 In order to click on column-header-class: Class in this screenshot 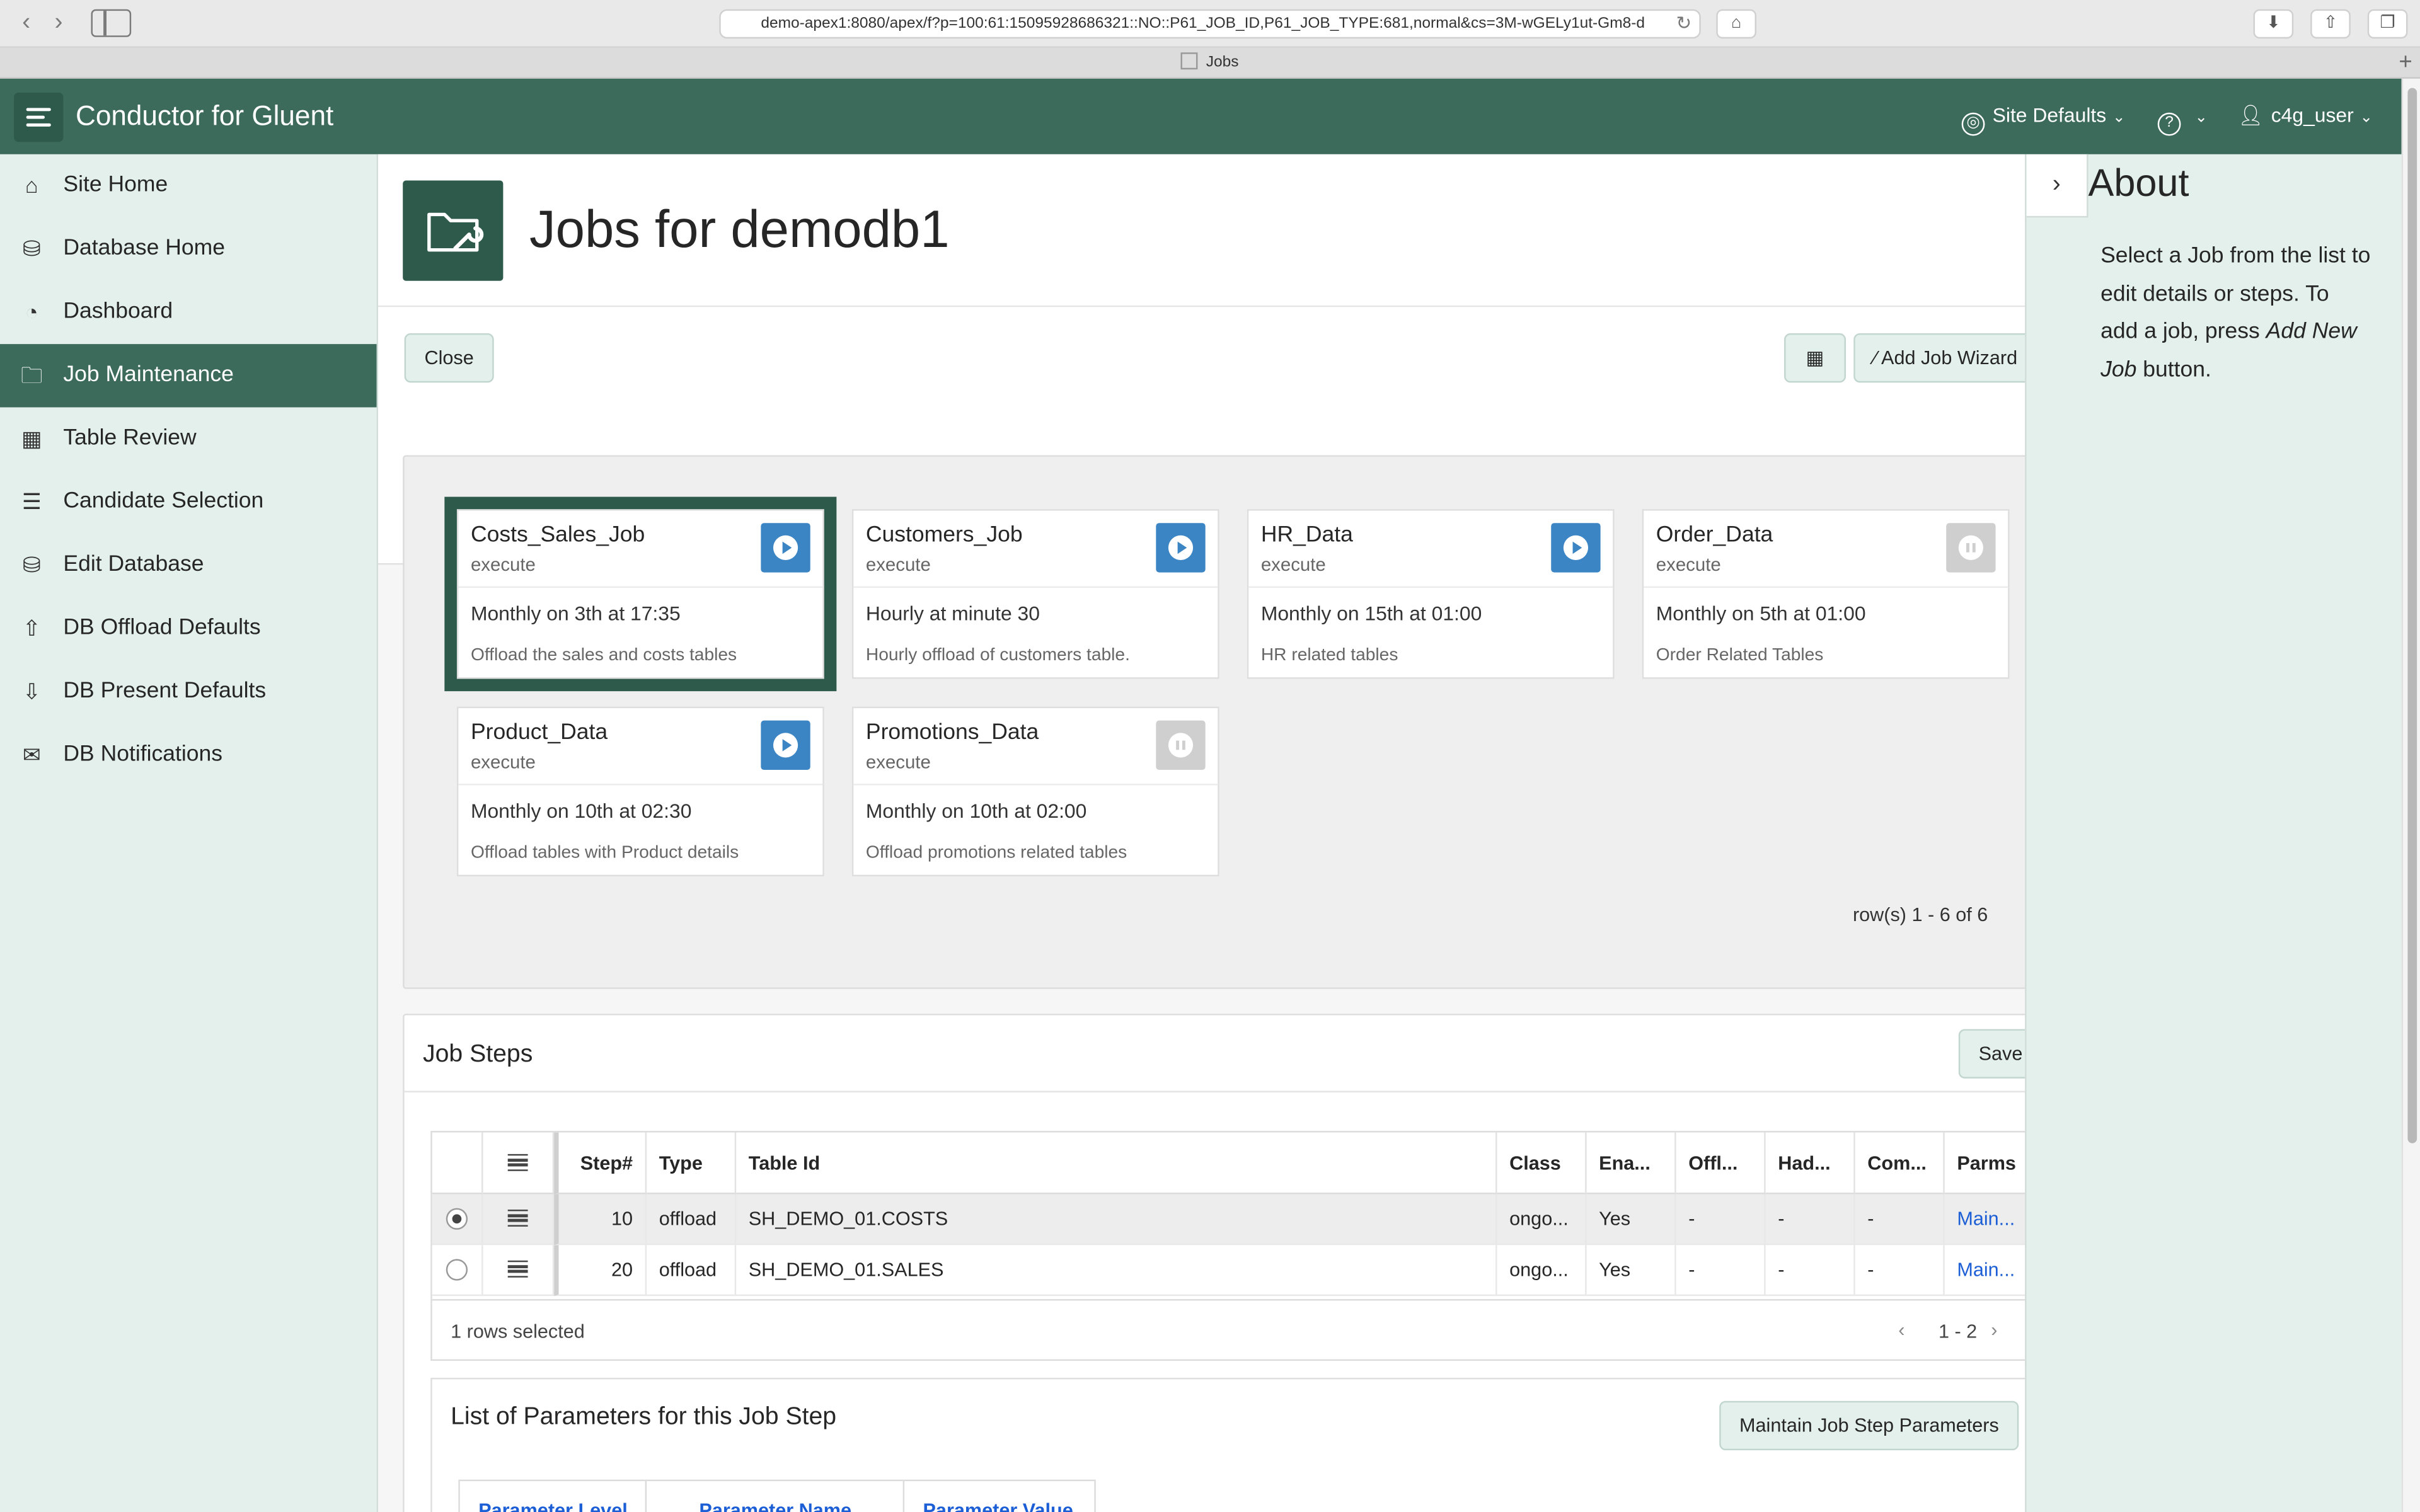, I will do `click(1542, 1163)`.